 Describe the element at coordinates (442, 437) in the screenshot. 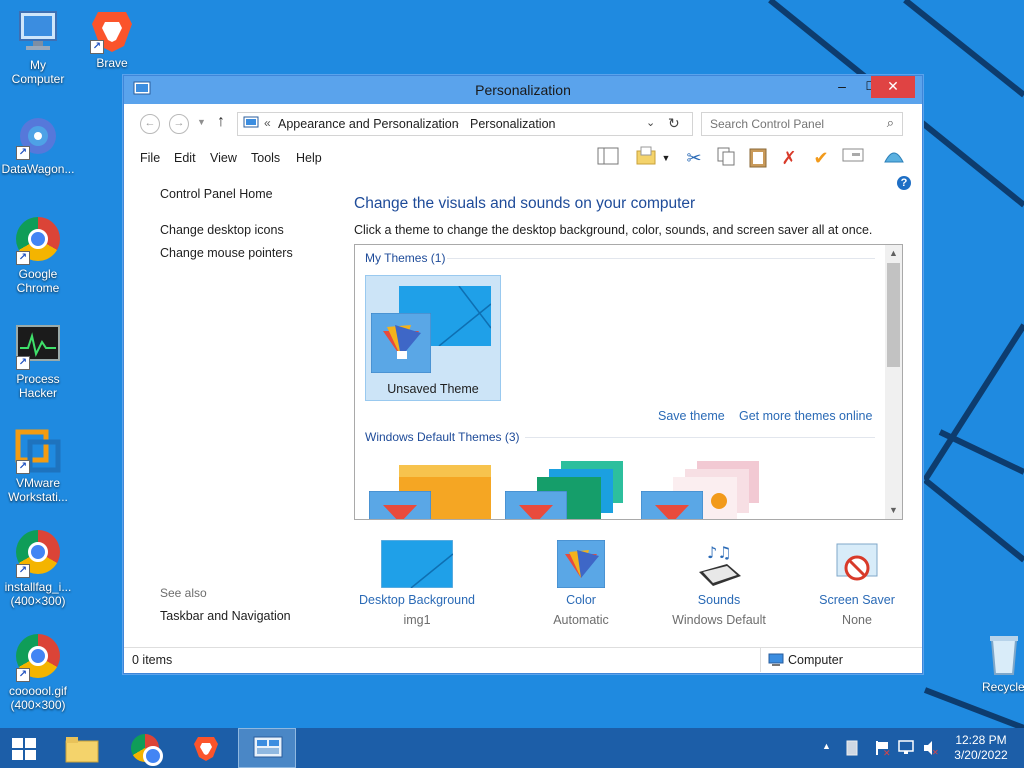

I see `default-themes-header: Windows Default Themes (3)` at that location.